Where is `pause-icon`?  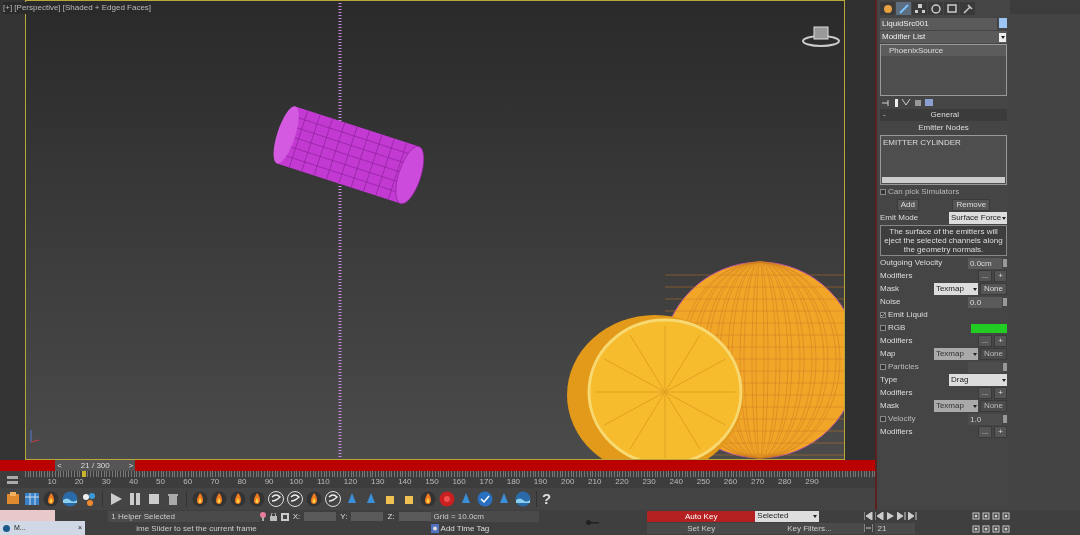
pause-icon is located at coordinates (135, 499).